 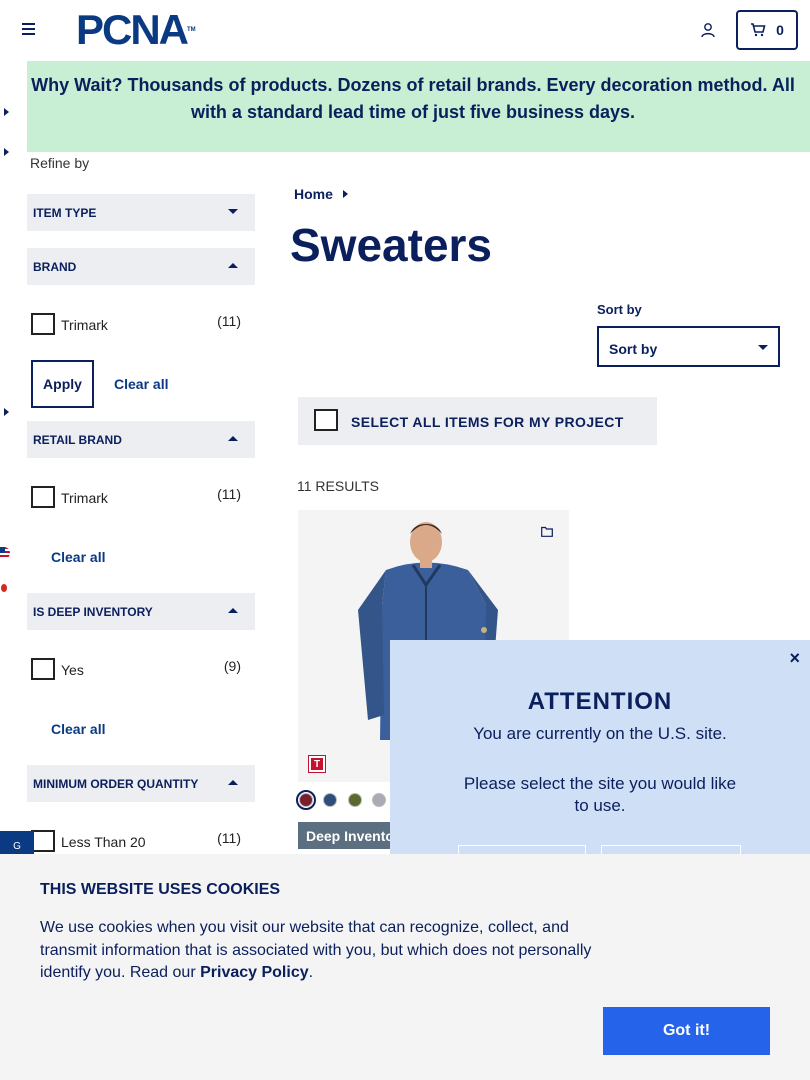 I want to click on chevron-right-icon, so click(x=345, y=194).